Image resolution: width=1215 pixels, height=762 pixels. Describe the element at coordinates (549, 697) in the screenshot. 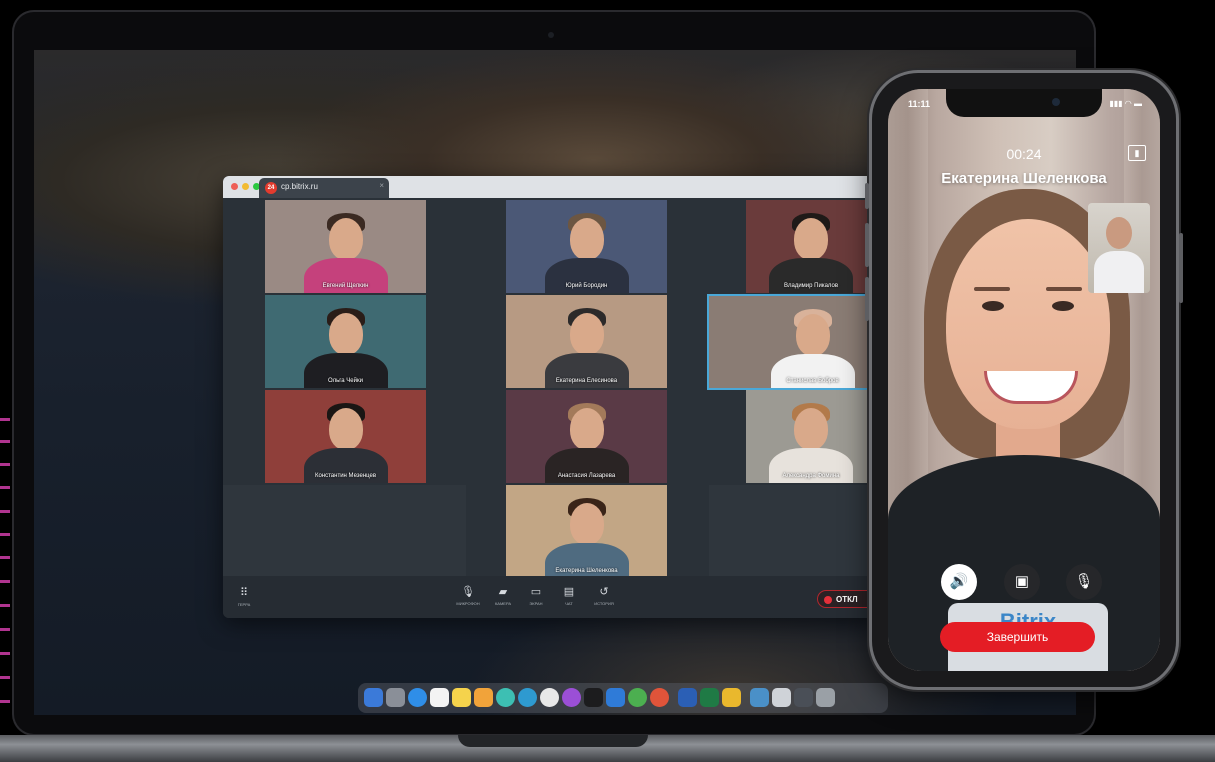

I see `music-icon` at that location.